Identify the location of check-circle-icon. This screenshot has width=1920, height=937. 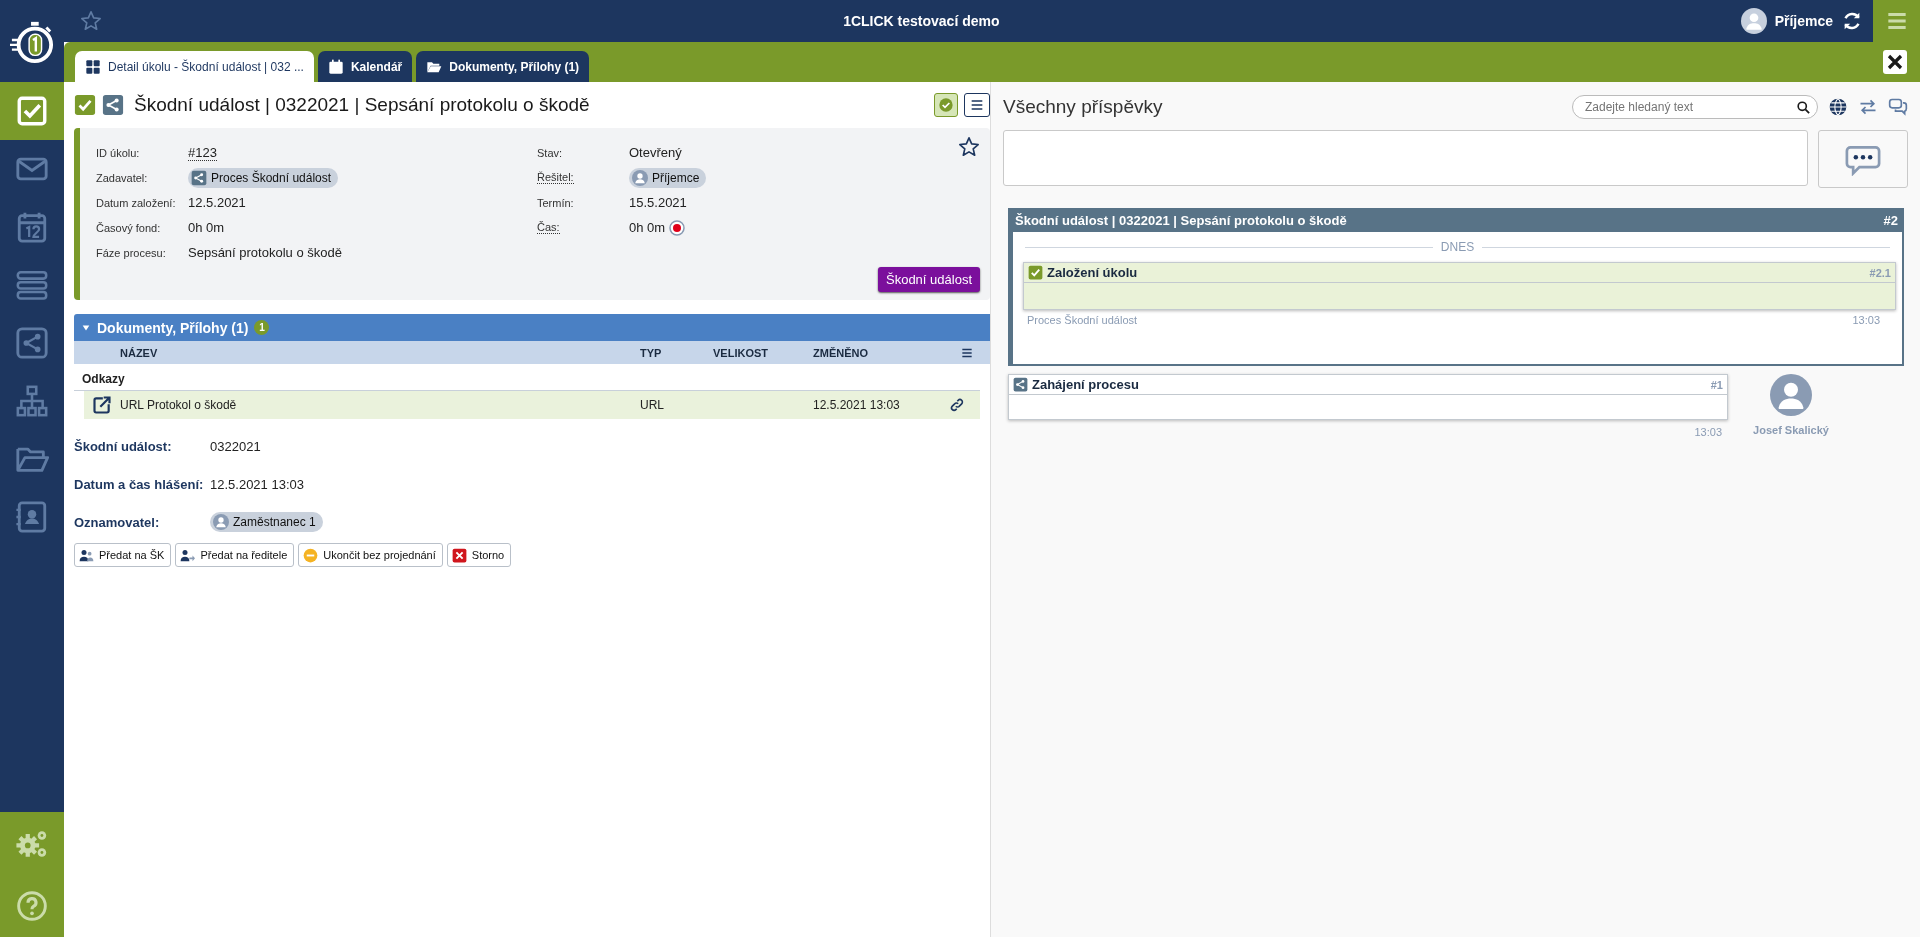
(946, 105).